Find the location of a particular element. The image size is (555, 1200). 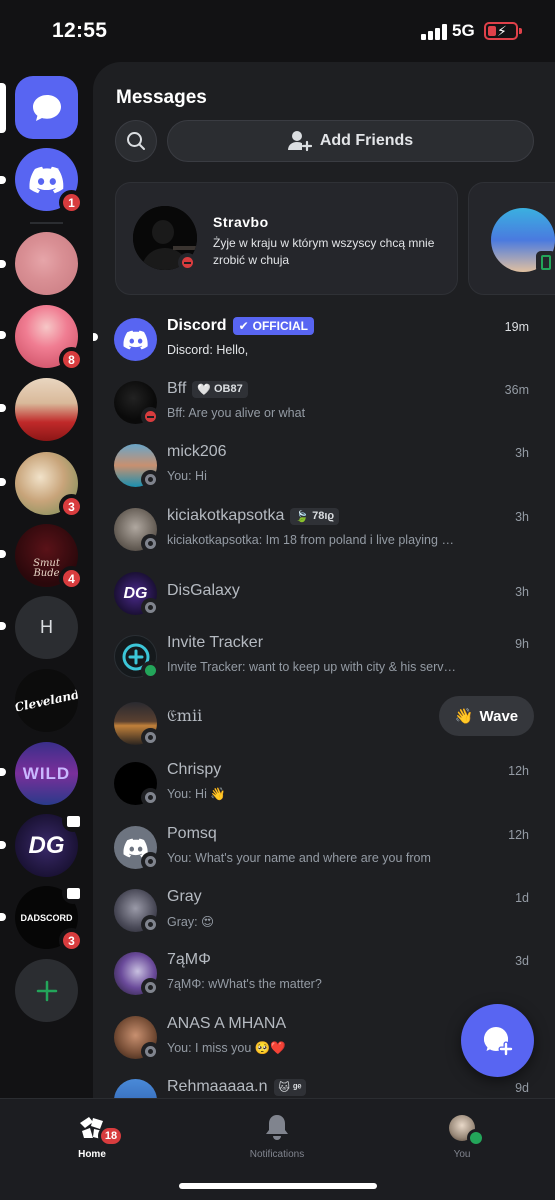

add-friends-button: Add Friends is located at coordinates (350, 141).